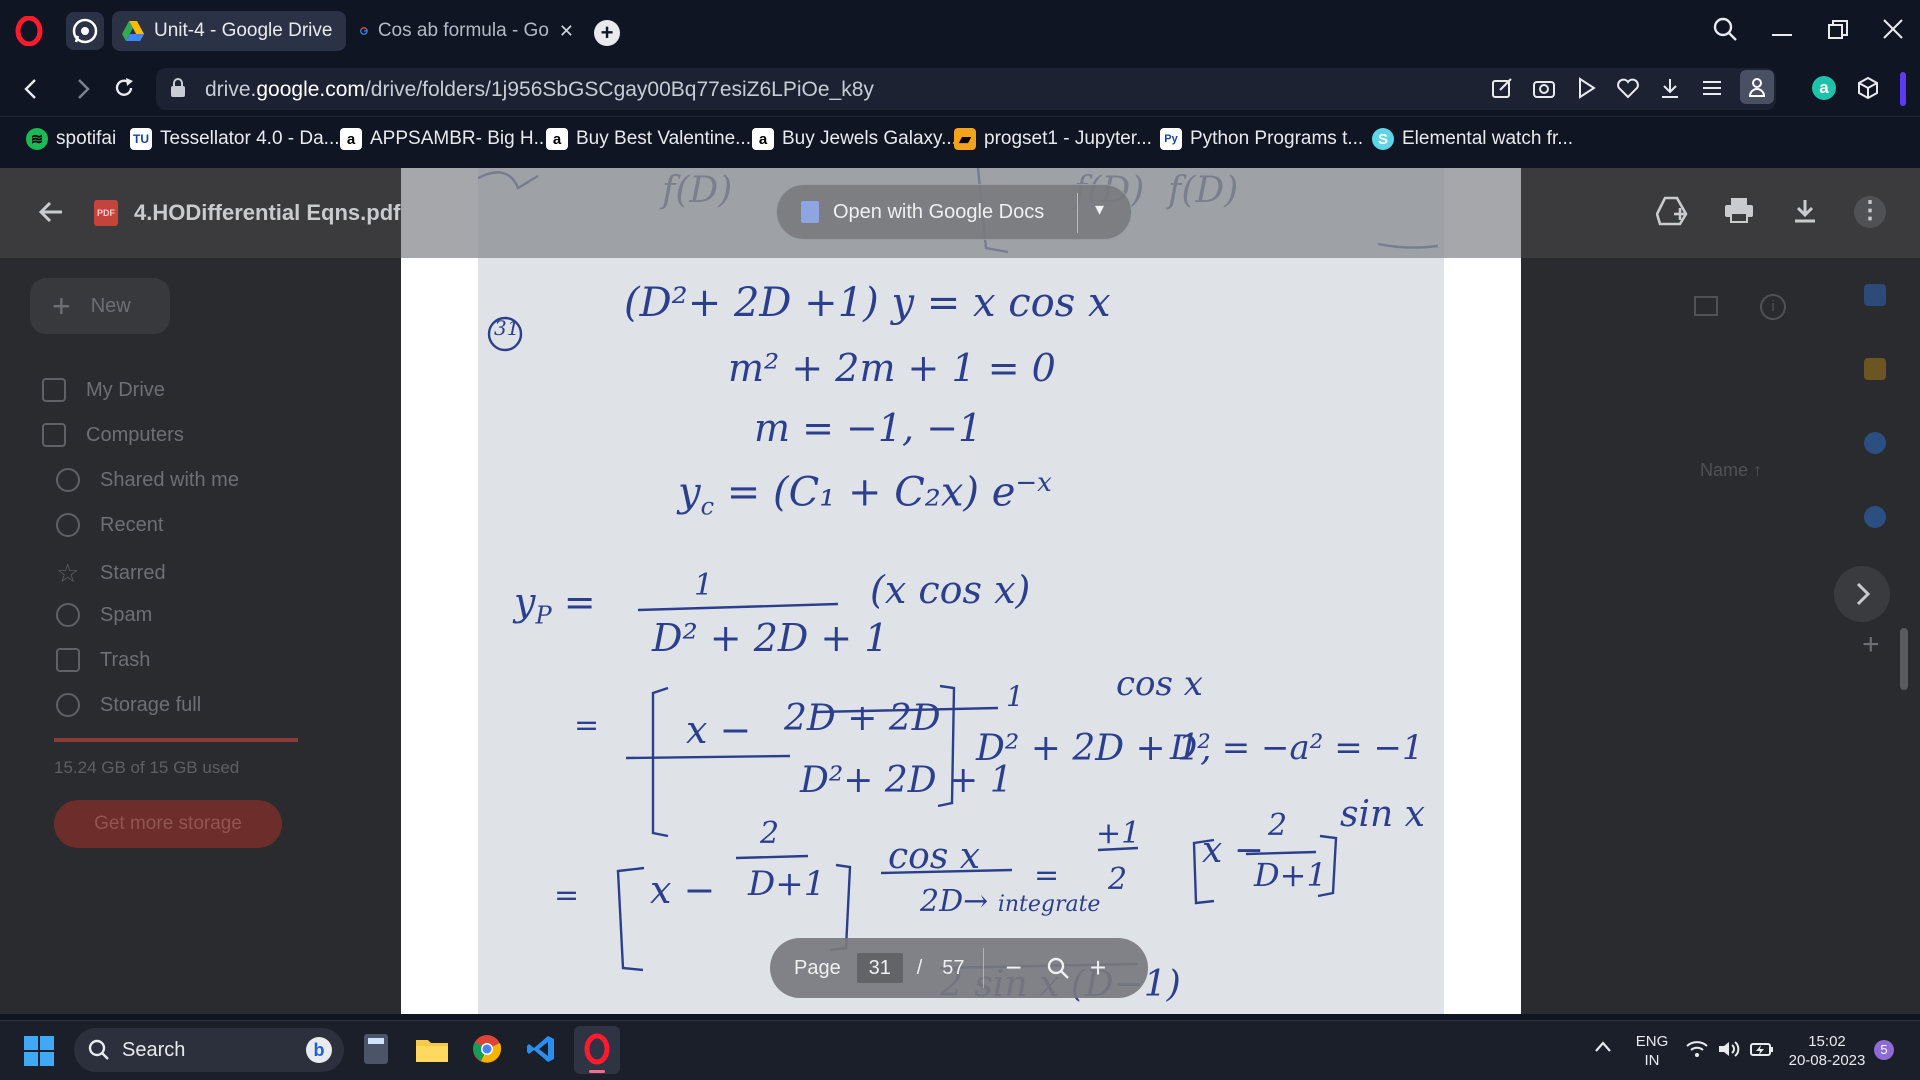 The image size is (1920, 1080). Describe the element at coordinates (879, 968) in the screenshot. I see `current-page-input: 31` at that location.